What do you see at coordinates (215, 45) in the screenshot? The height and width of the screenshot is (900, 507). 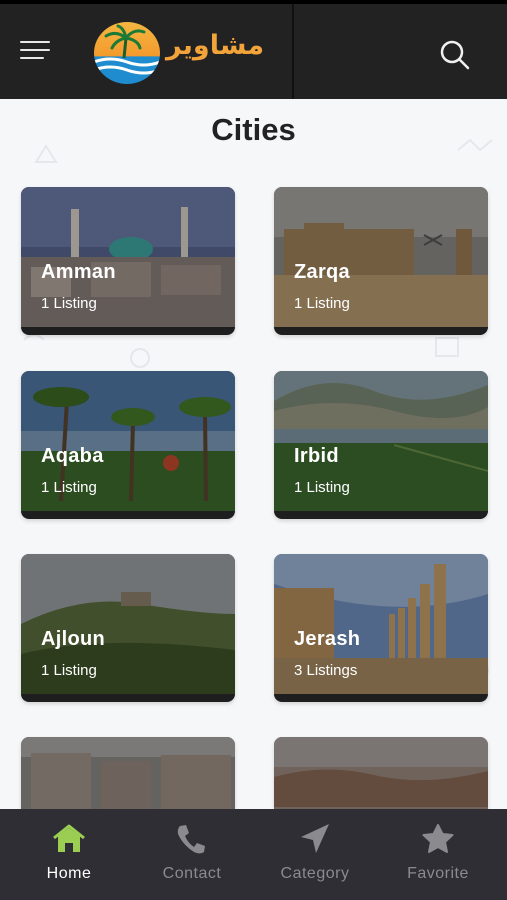 I see `logo-text: مشاوير` at bounding box center [215, 45].